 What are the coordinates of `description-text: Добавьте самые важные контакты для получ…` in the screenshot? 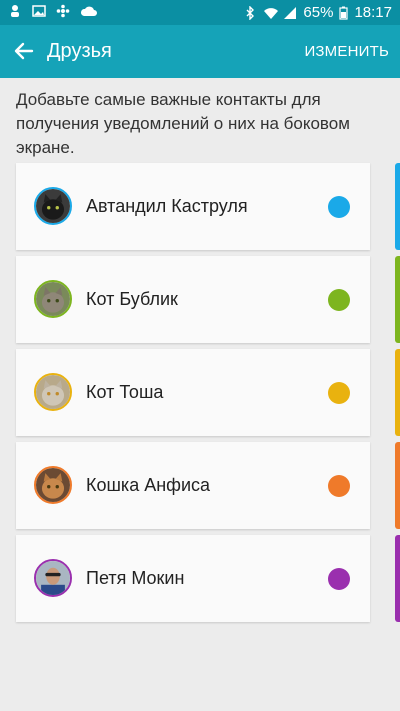 It's located at (183, 123).